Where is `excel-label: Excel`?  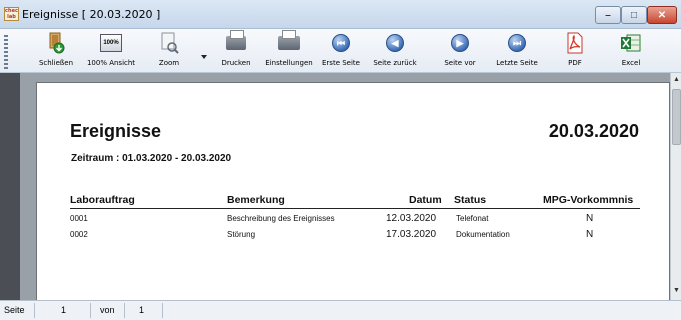 excel-label: Excel is located at coordinates (631, 63).